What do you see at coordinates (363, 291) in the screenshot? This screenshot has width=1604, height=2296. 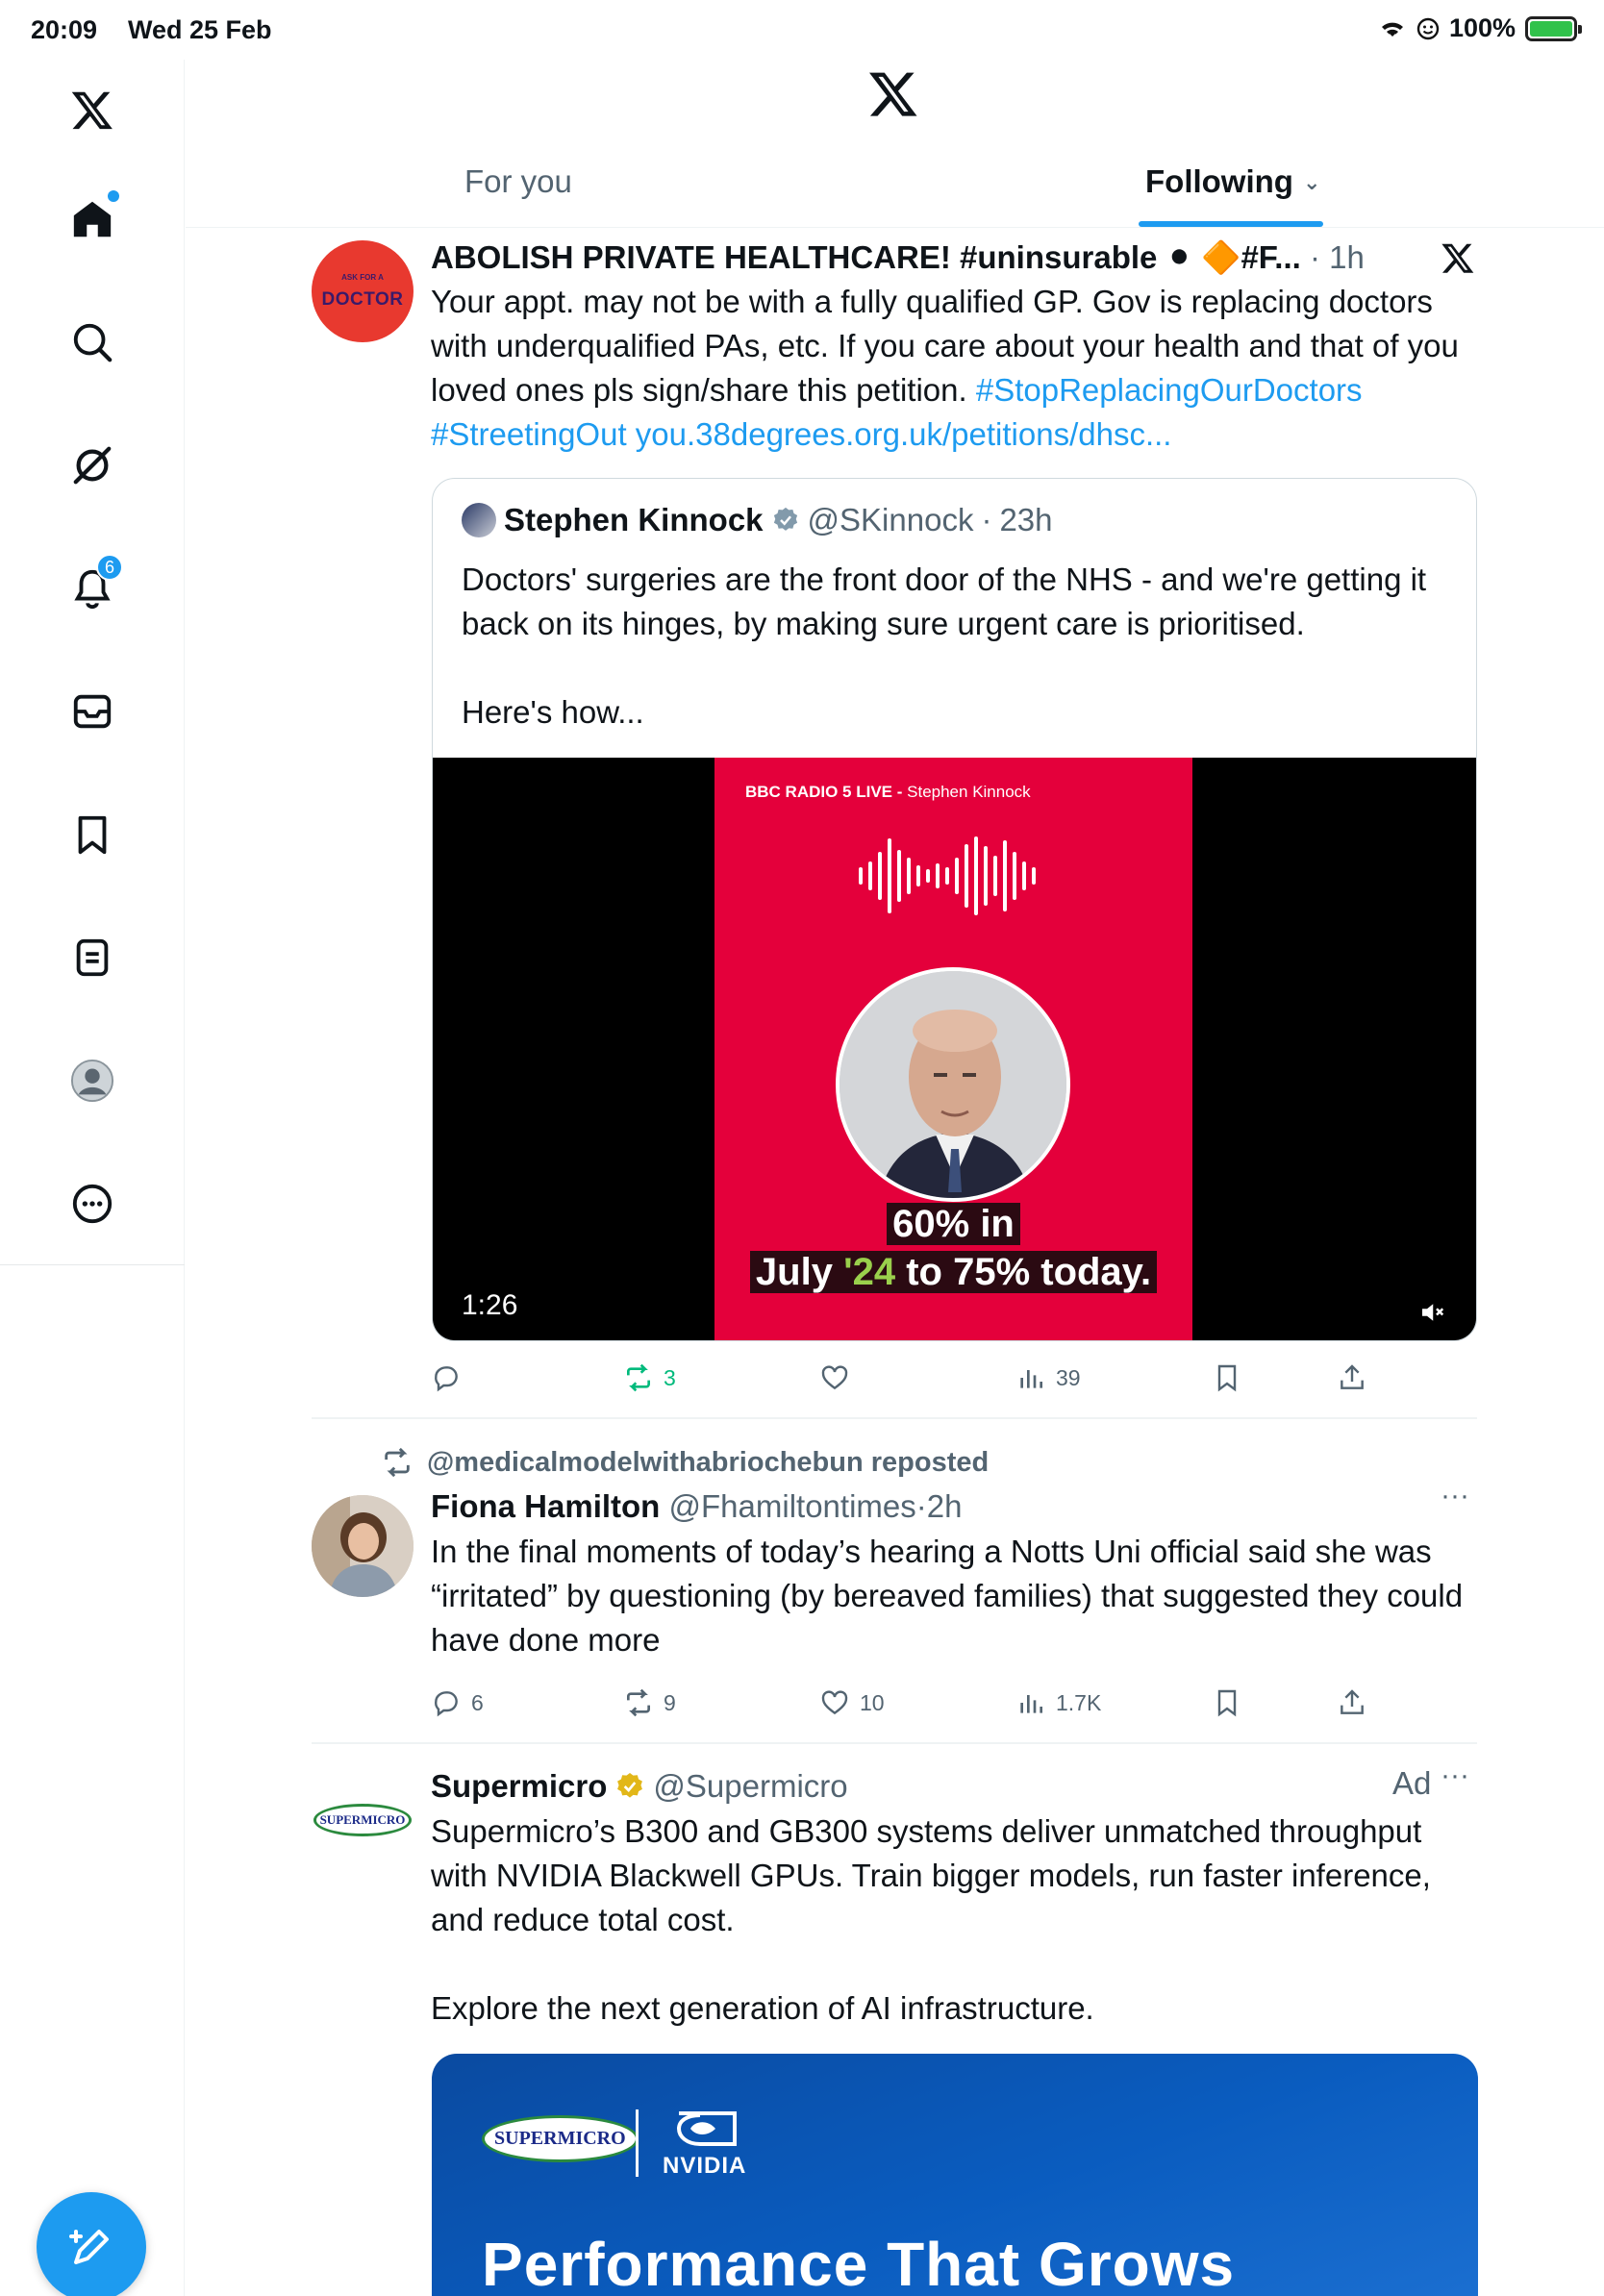 I see `avatar: ASK FOR A DOCTOR` at bounding box center [363, 291].